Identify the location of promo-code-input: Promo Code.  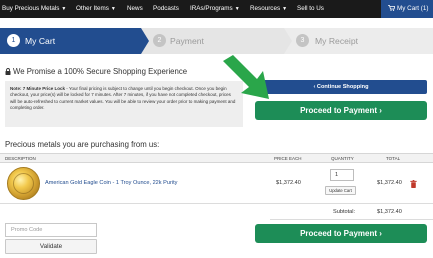
(51, 230).